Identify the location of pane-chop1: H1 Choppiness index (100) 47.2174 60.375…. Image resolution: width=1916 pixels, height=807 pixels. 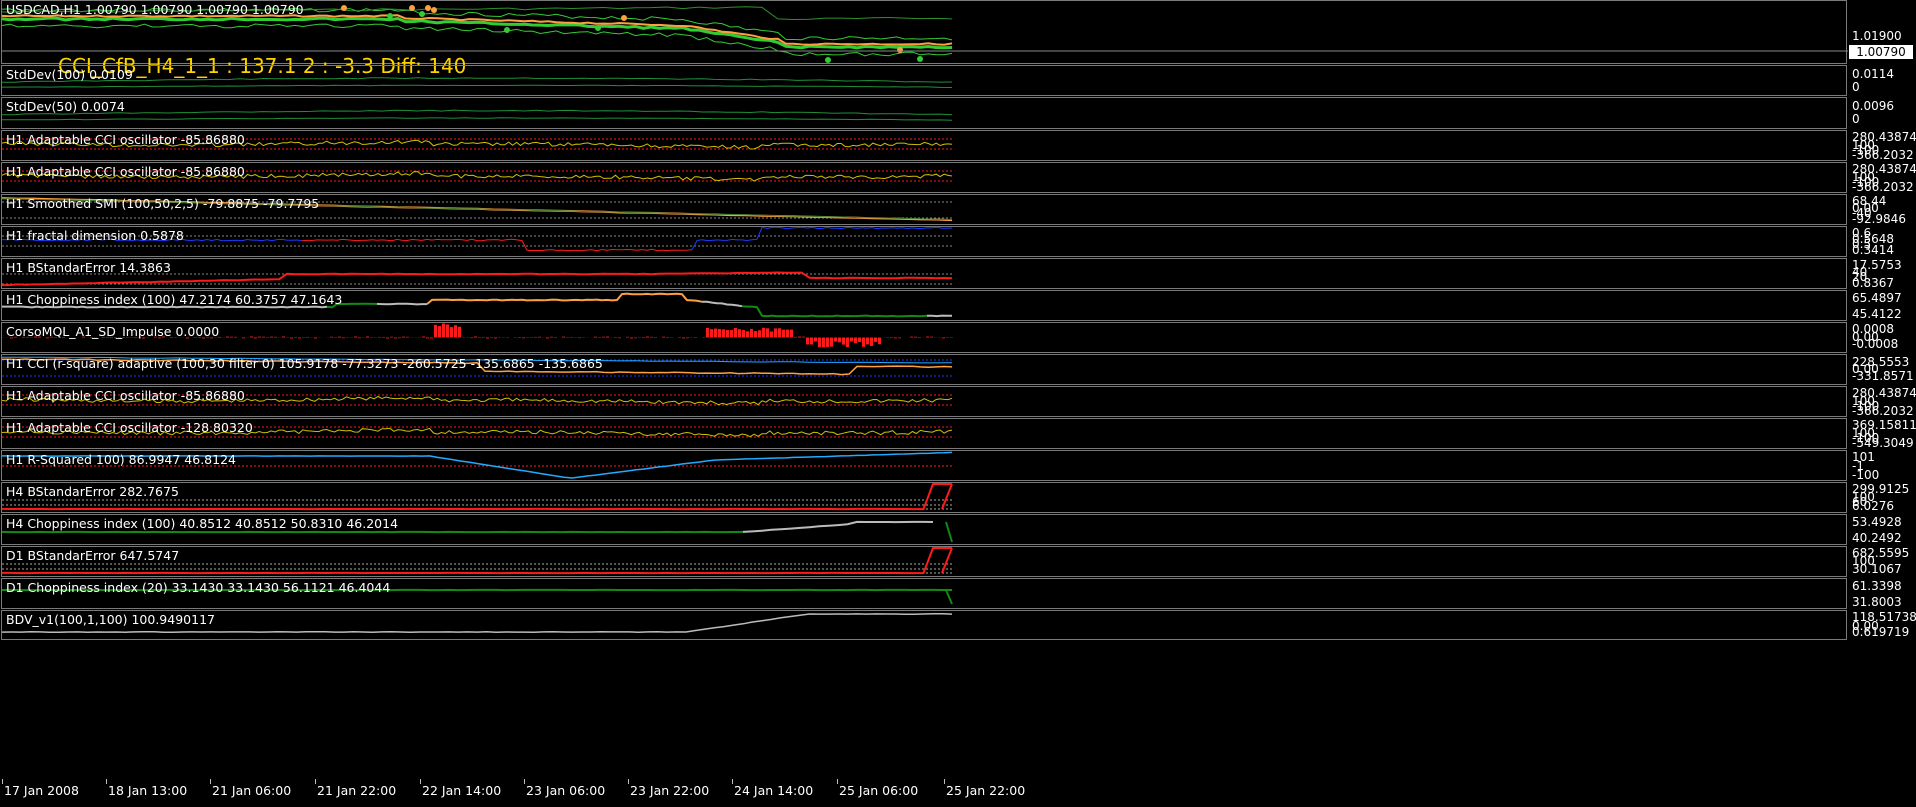
(958, 305).